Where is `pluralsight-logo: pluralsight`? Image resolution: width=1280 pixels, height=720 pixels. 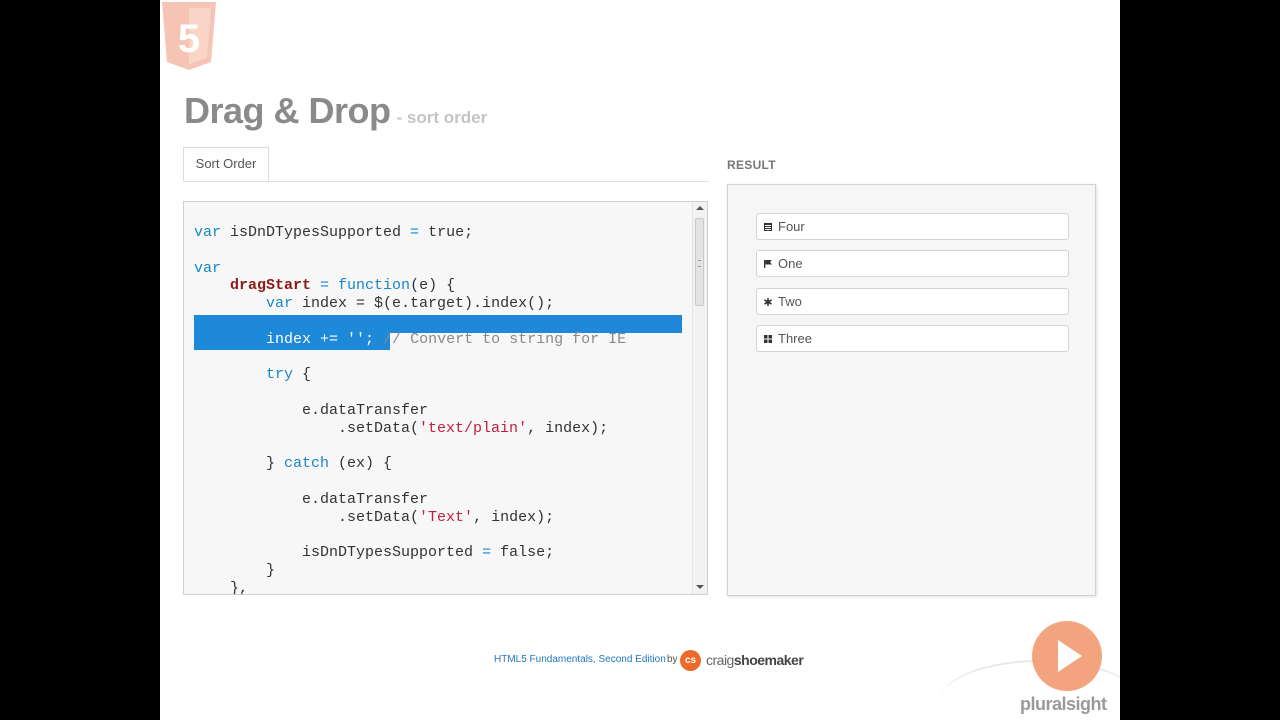
pluralsight-logo: pluralsight is located at coordinates (1063, 704).